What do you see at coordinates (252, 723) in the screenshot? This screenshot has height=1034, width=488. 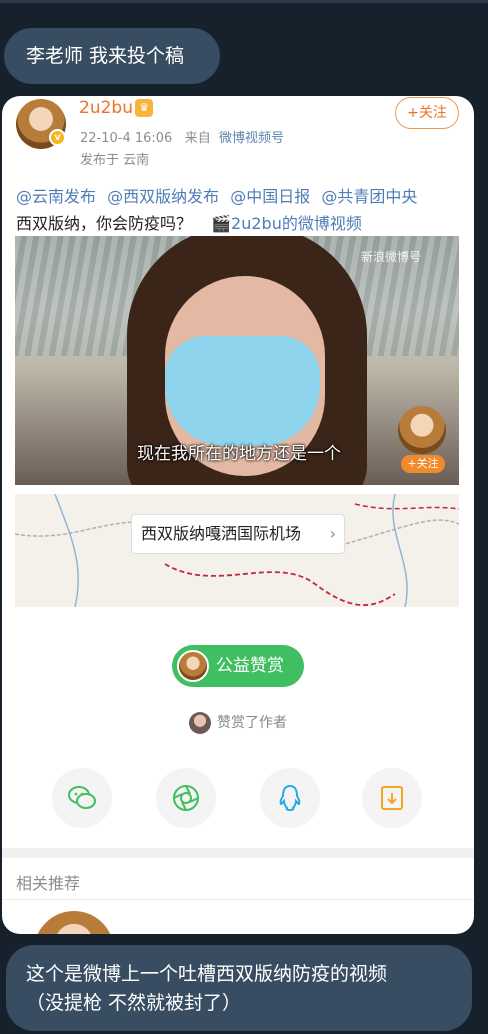 I see `tipper-text: 赞赏了作者` at bounding box center [252, 723].